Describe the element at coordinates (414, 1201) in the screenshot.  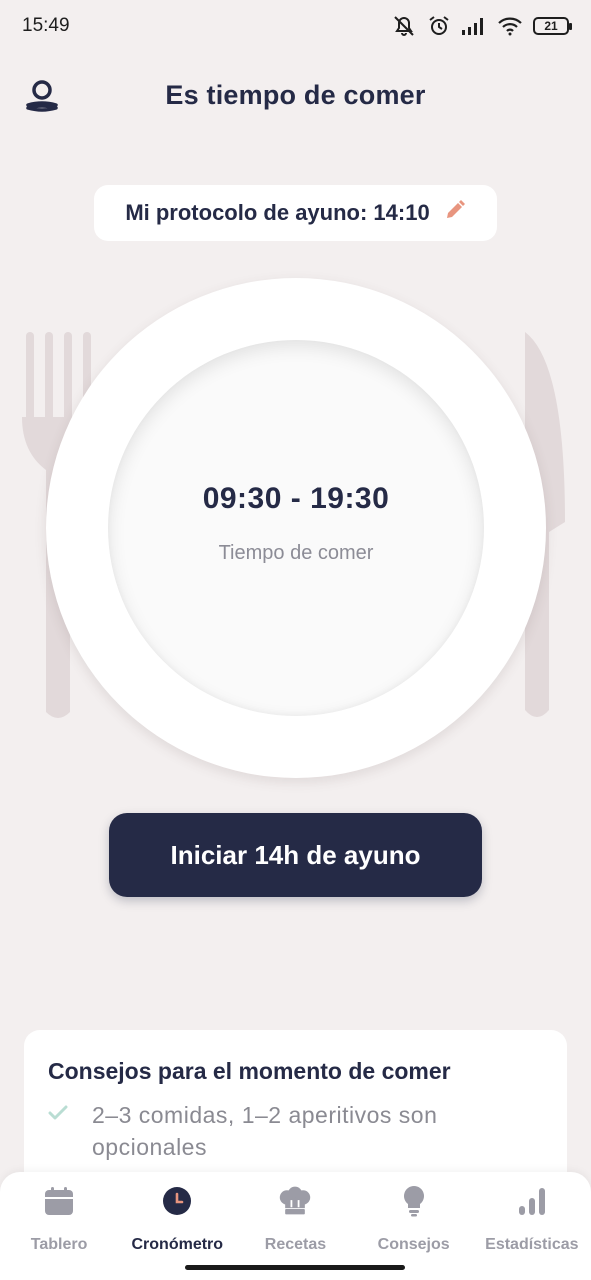
I see `lightbulb-icon` at that location.